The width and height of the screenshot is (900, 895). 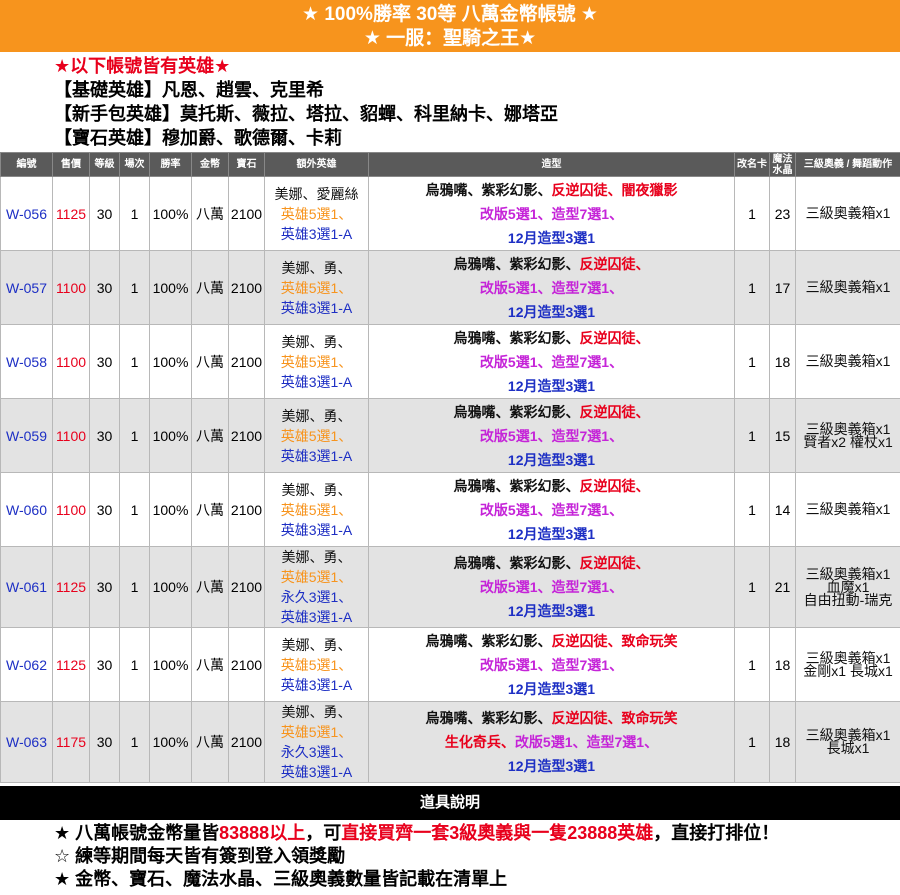 I want to click on title-banner: ★ 100%勝率 30等 八萬金幣帳號 ★ ★ 一服：聖騎之王★, so click(x=450, y=26).